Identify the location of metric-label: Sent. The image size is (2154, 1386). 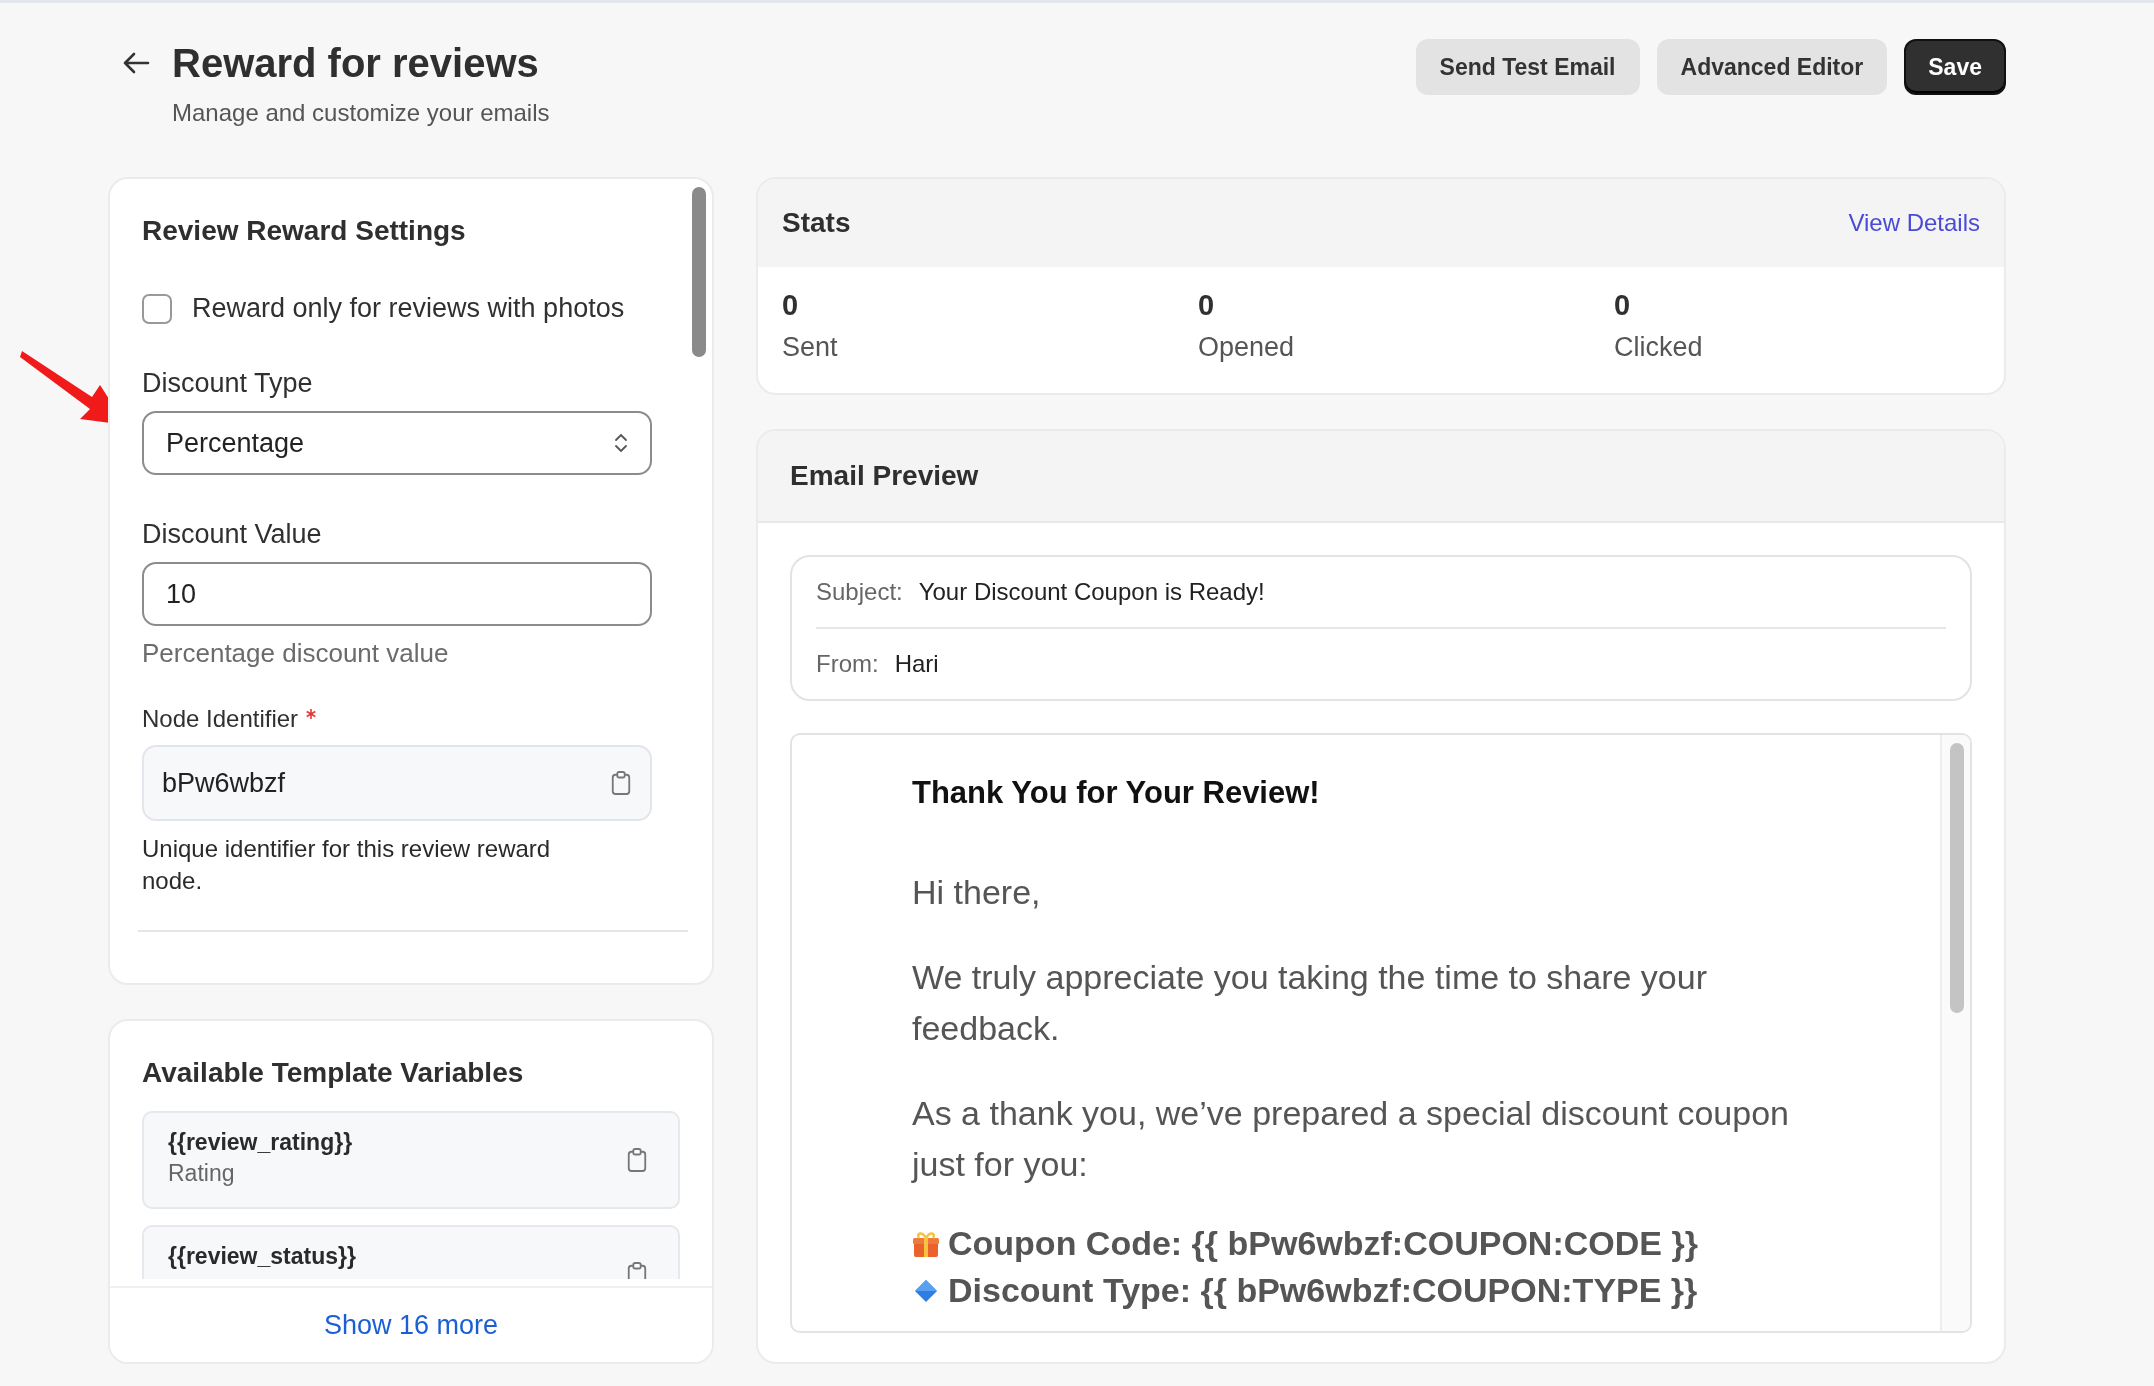
(810, 347).